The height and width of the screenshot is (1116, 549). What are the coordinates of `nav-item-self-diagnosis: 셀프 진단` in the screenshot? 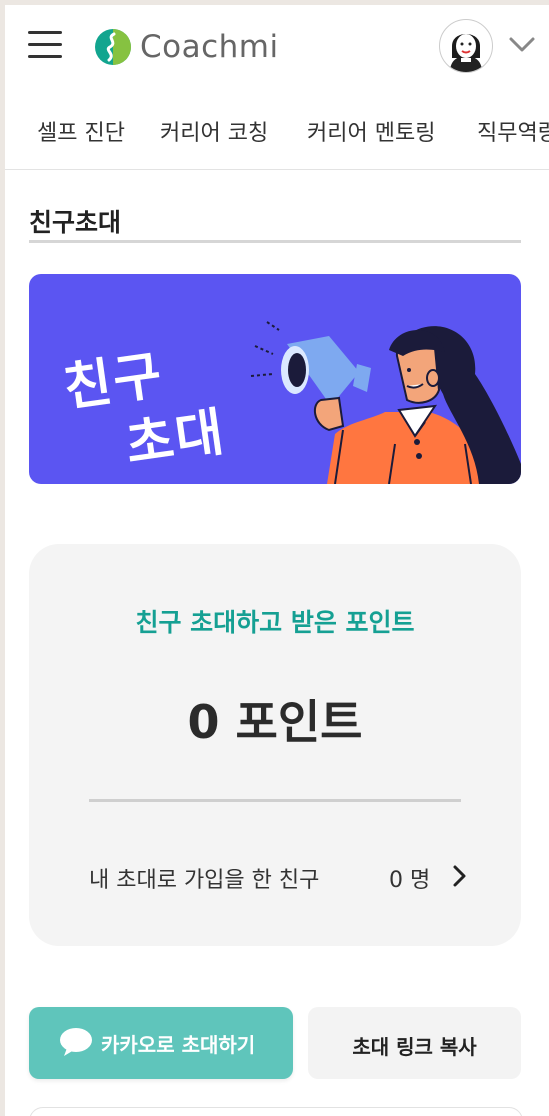 It's located at (81, 131).